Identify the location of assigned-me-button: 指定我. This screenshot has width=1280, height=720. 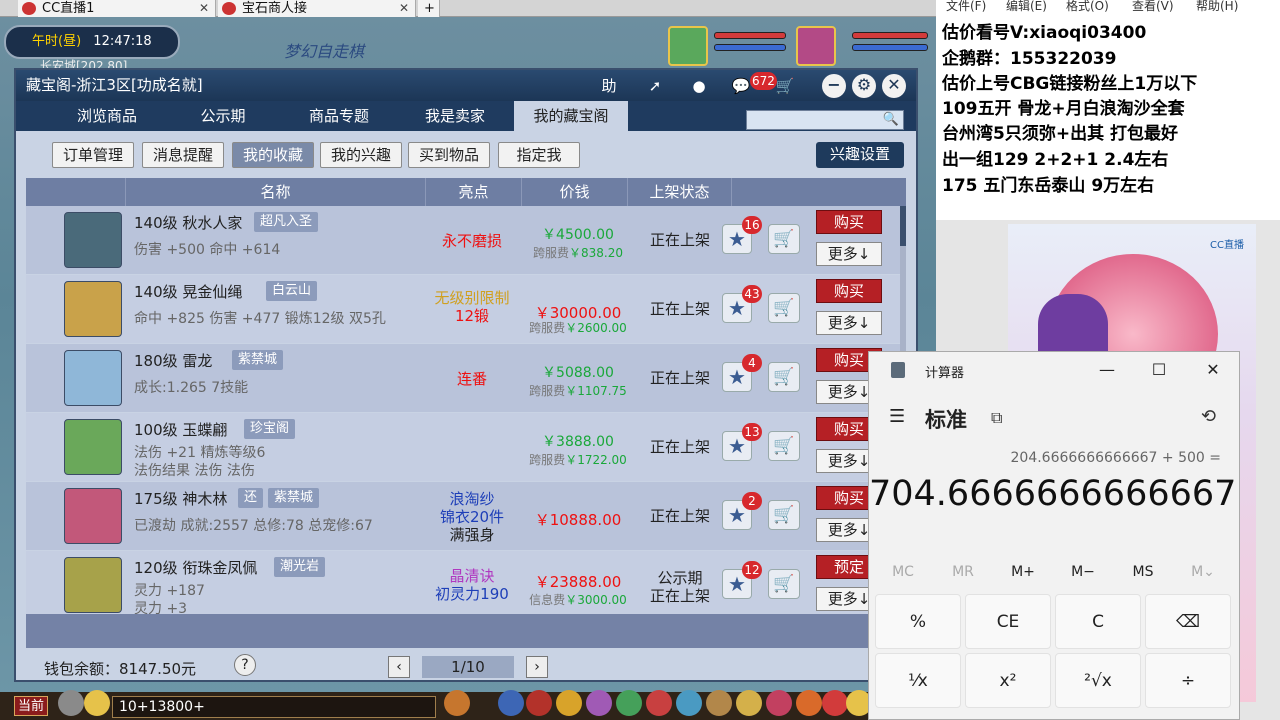
(539, 155).